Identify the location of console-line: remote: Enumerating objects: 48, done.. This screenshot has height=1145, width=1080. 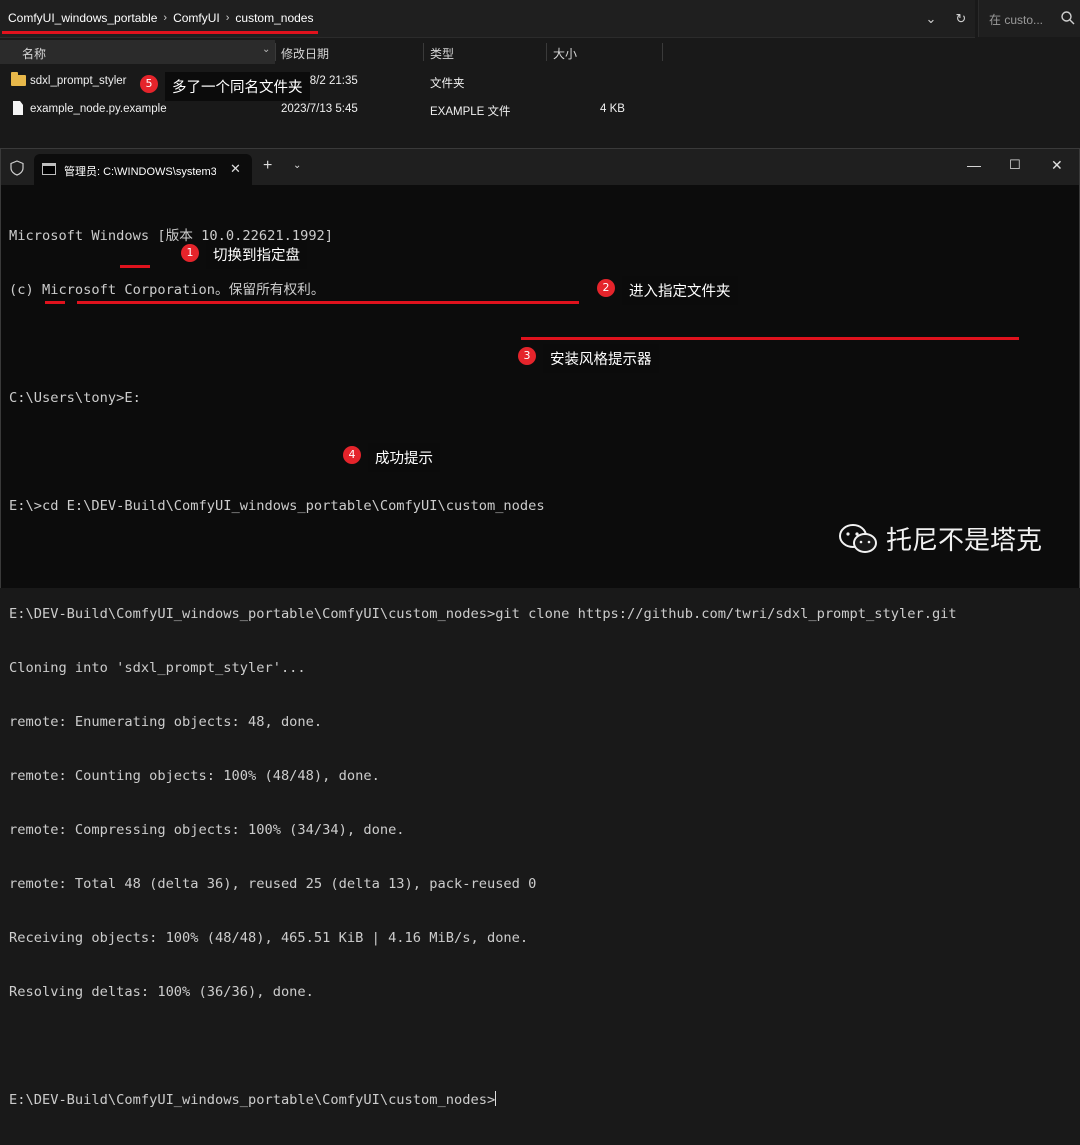
(166, 722).